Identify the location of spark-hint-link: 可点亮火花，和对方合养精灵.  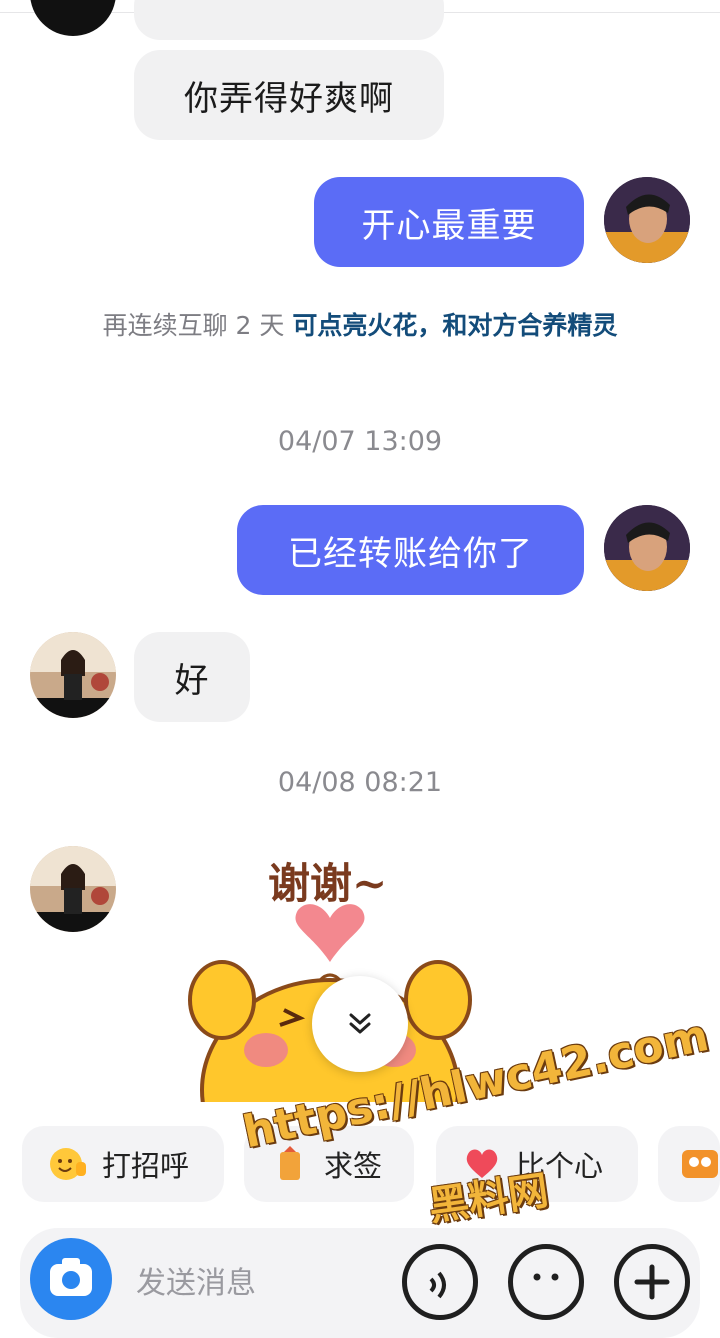
(454, 325).